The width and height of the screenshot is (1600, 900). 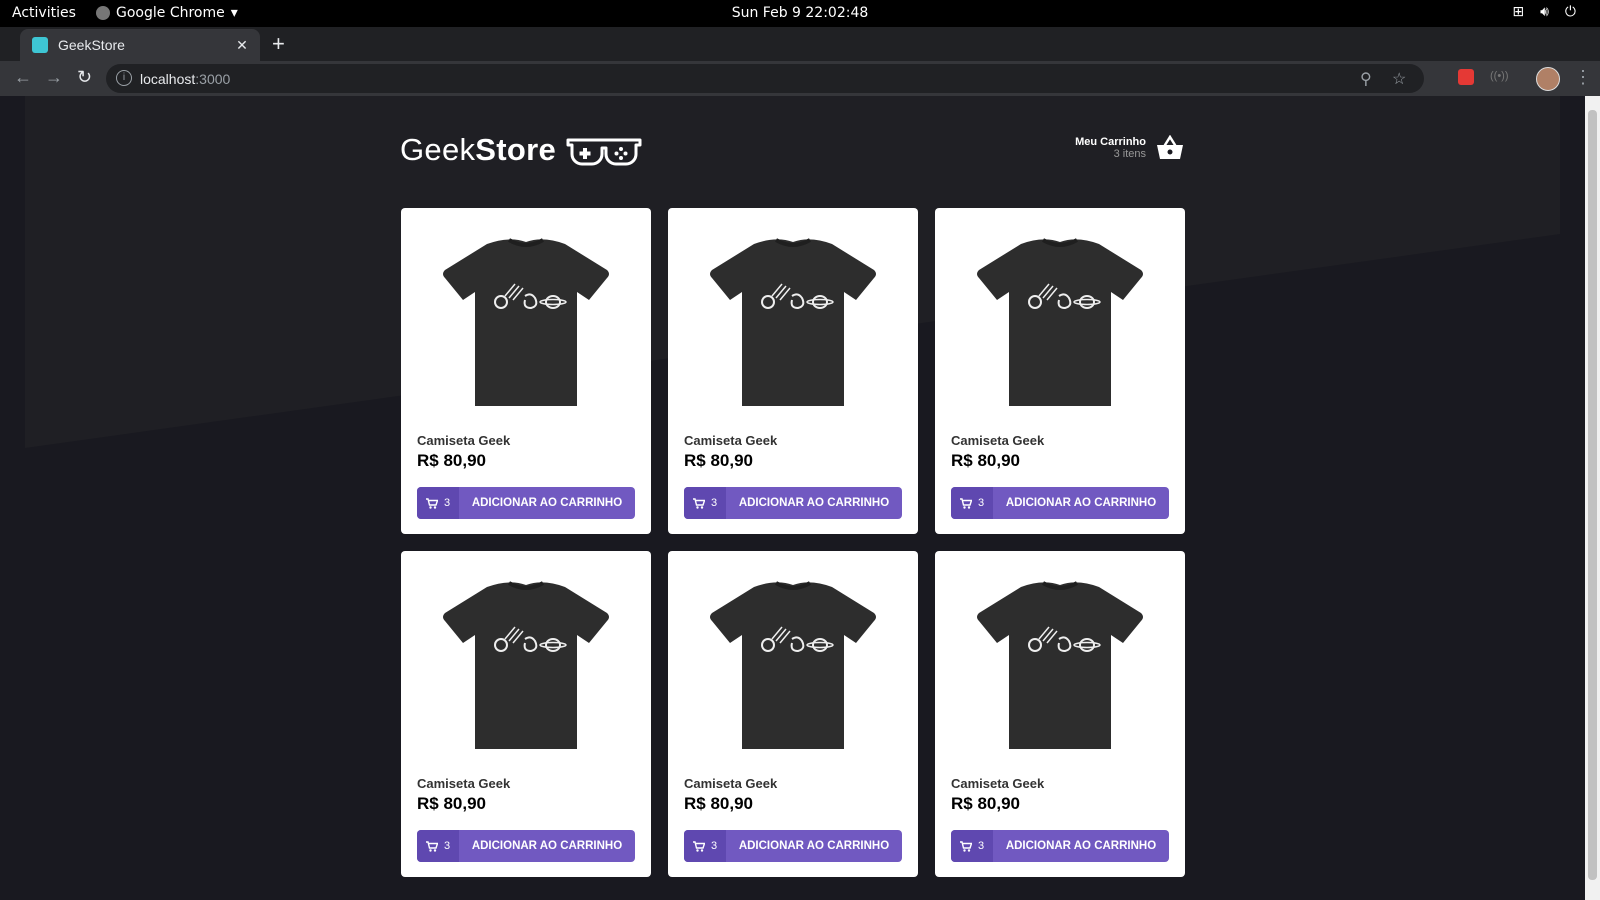 I want to click on browser-tab: GeekStore ✕, so click(x=140, y=45).